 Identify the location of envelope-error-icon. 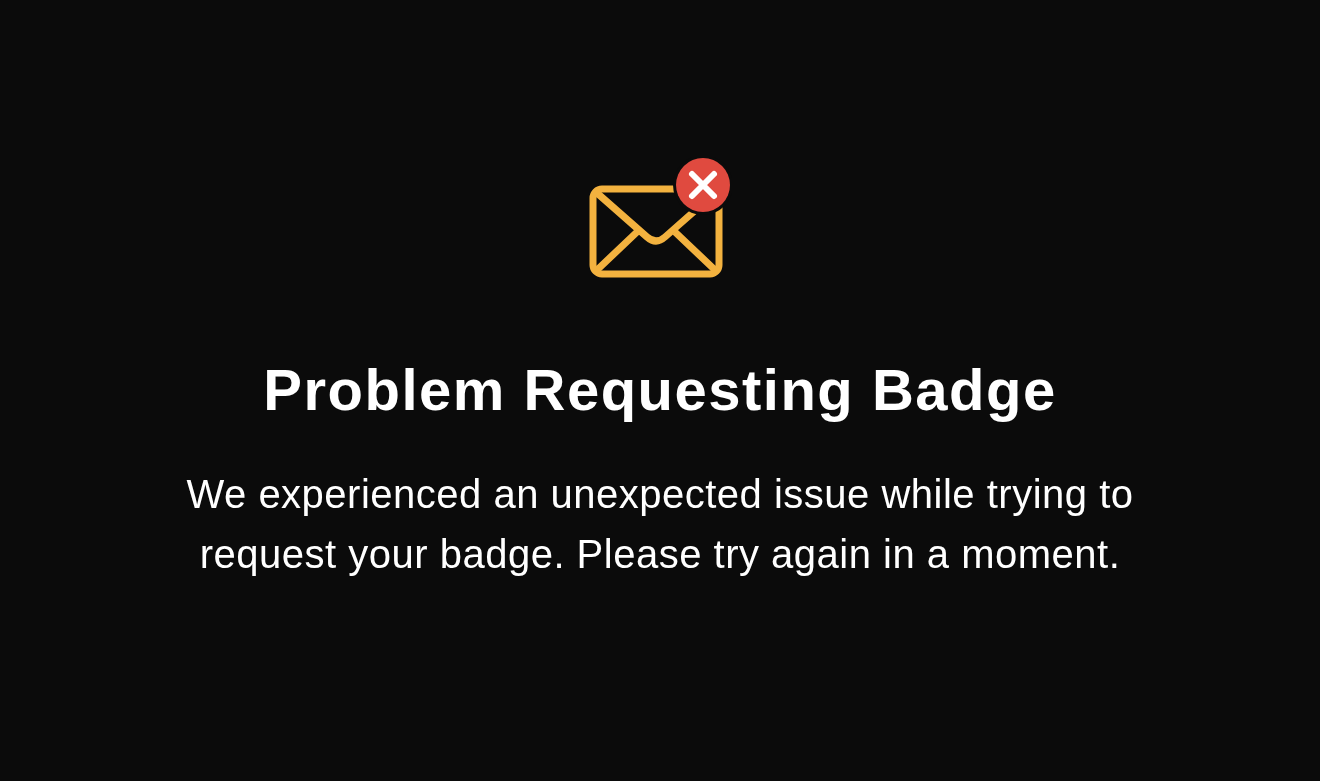
(660, 217).